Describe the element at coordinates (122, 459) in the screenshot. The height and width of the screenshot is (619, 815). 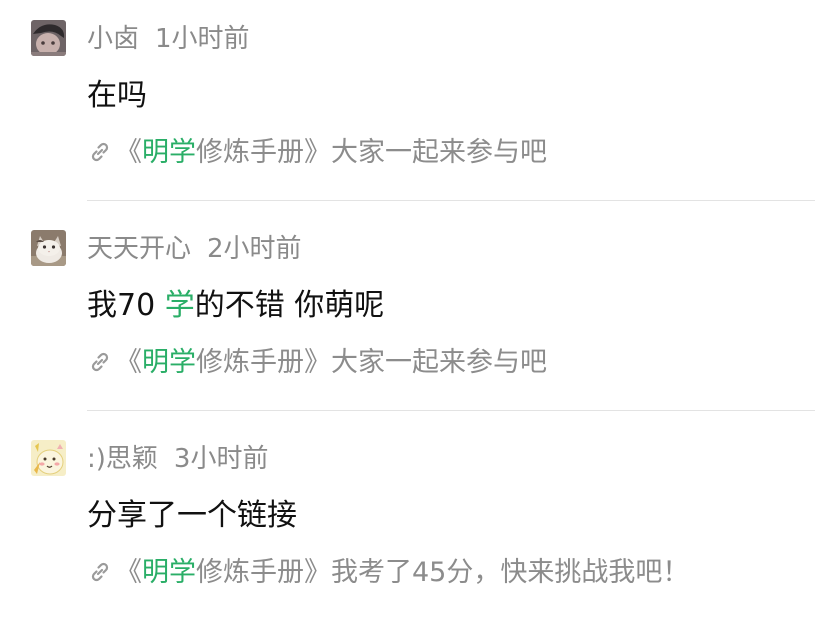
I see `username: :)思颖` at that location.